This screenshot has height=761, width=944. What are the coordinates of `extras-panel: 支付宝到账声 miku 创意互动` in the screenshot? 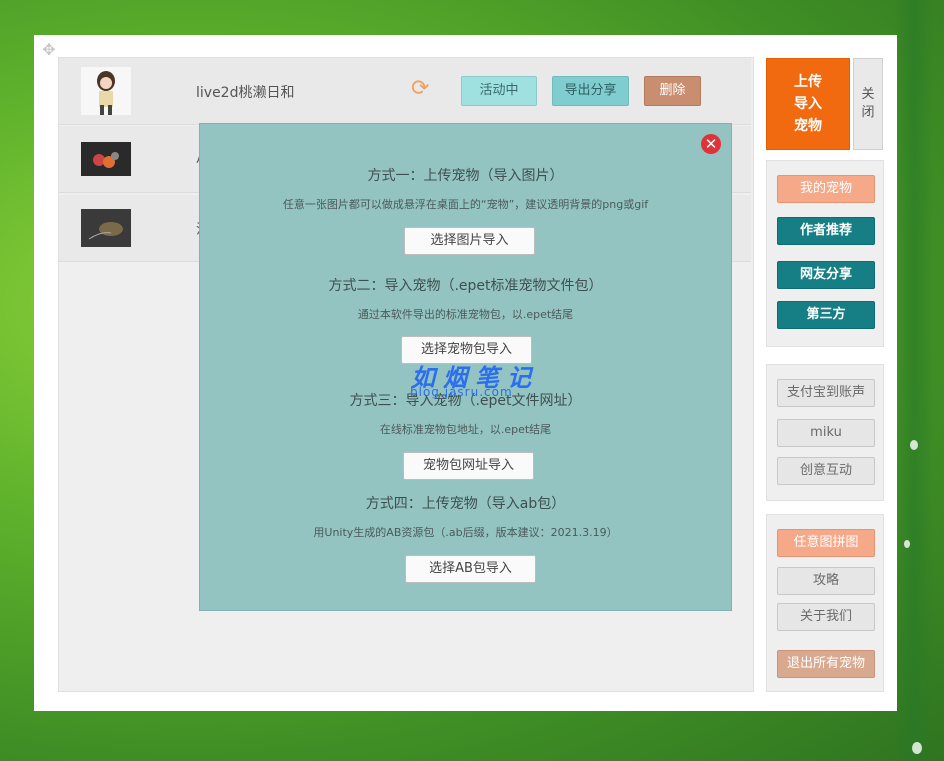 It's located at (825, 432).